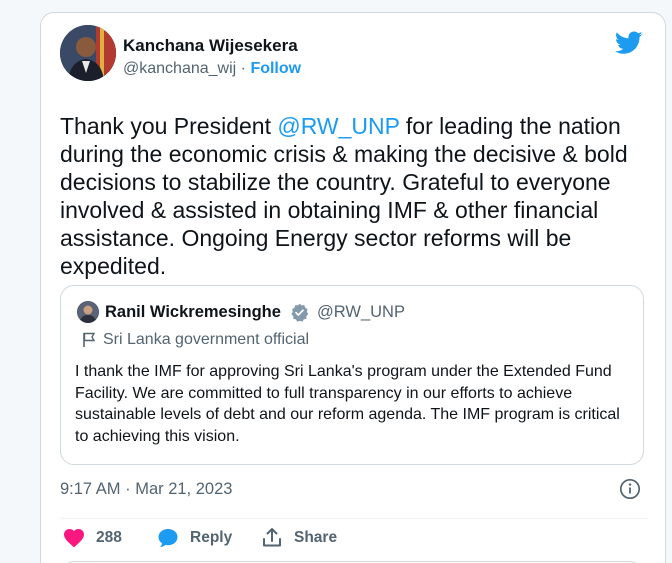 The image size is (672, 563). I want to click on heart-icon, so click(74, 538).